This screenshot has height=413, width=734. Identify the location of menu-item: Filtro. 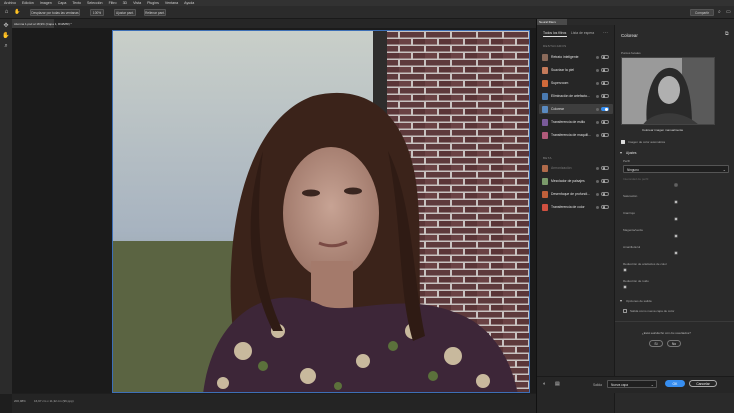
(113, 3).